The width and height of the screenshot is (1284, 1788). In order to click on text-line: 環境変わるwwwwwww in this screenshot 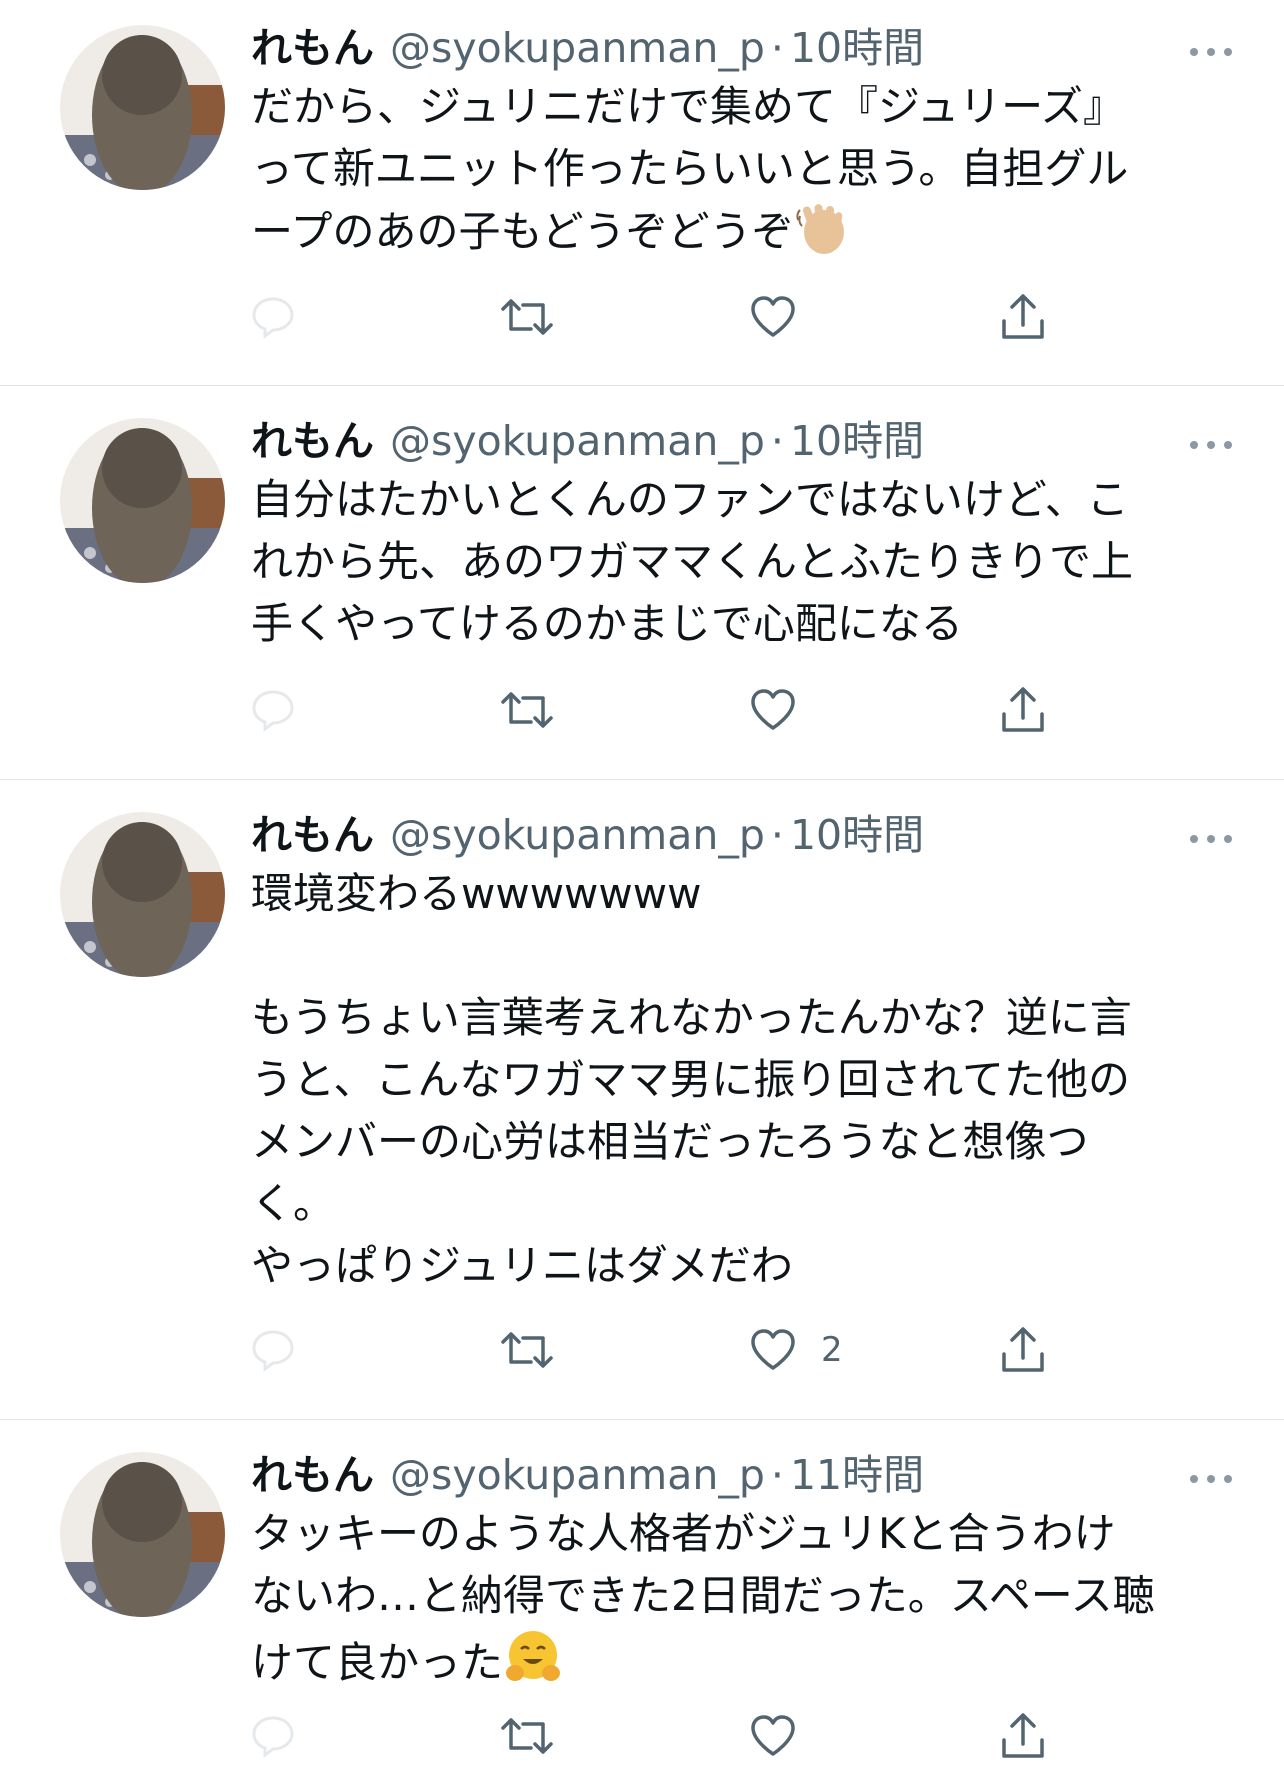, I will do `click(476, 893)`.